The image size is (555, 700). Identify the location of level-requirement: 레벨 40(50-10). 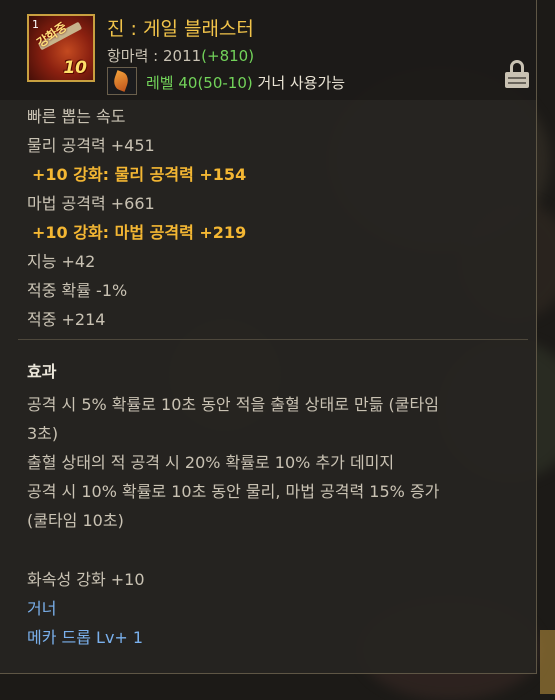
(199, 83).